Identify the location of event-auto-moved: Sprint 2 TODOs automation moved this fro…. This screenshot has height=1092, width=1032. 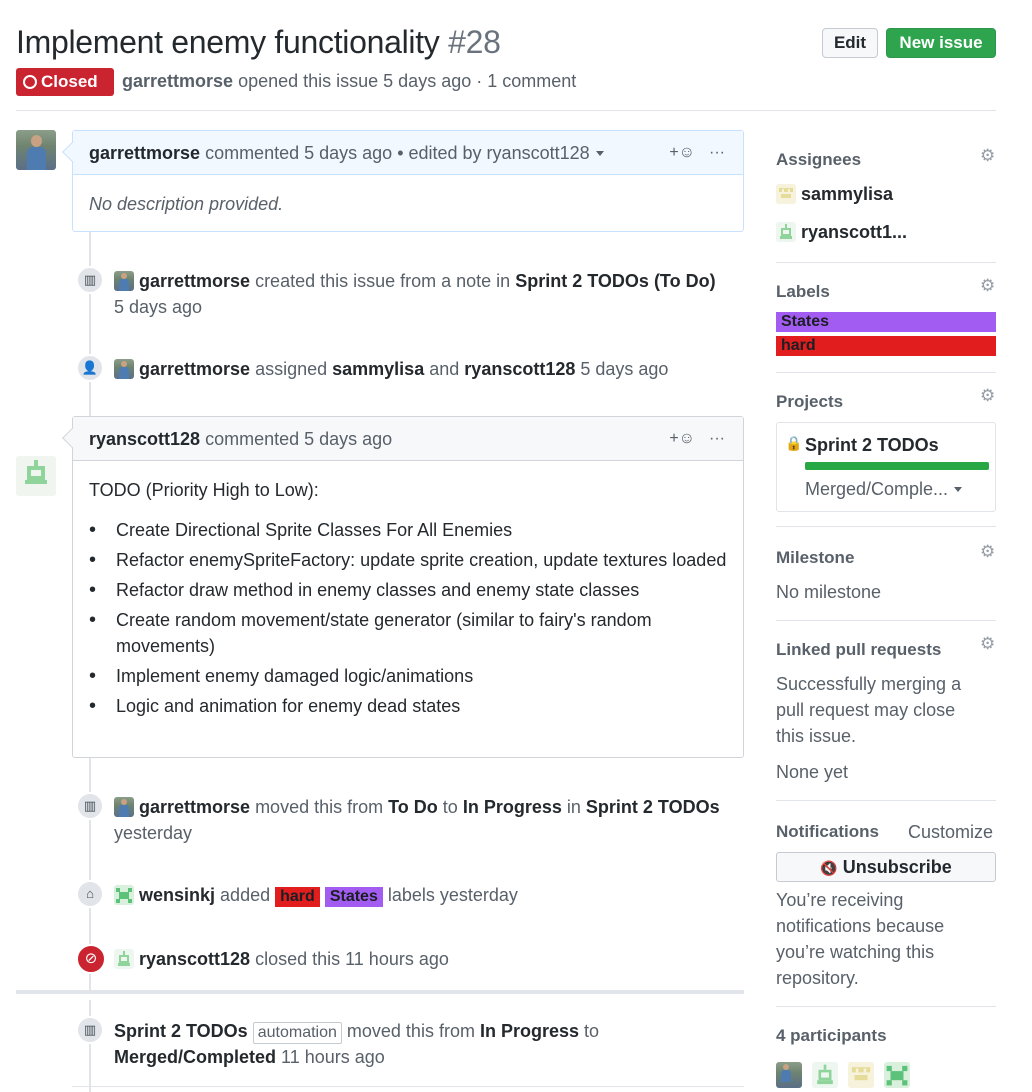
(356, 1031).